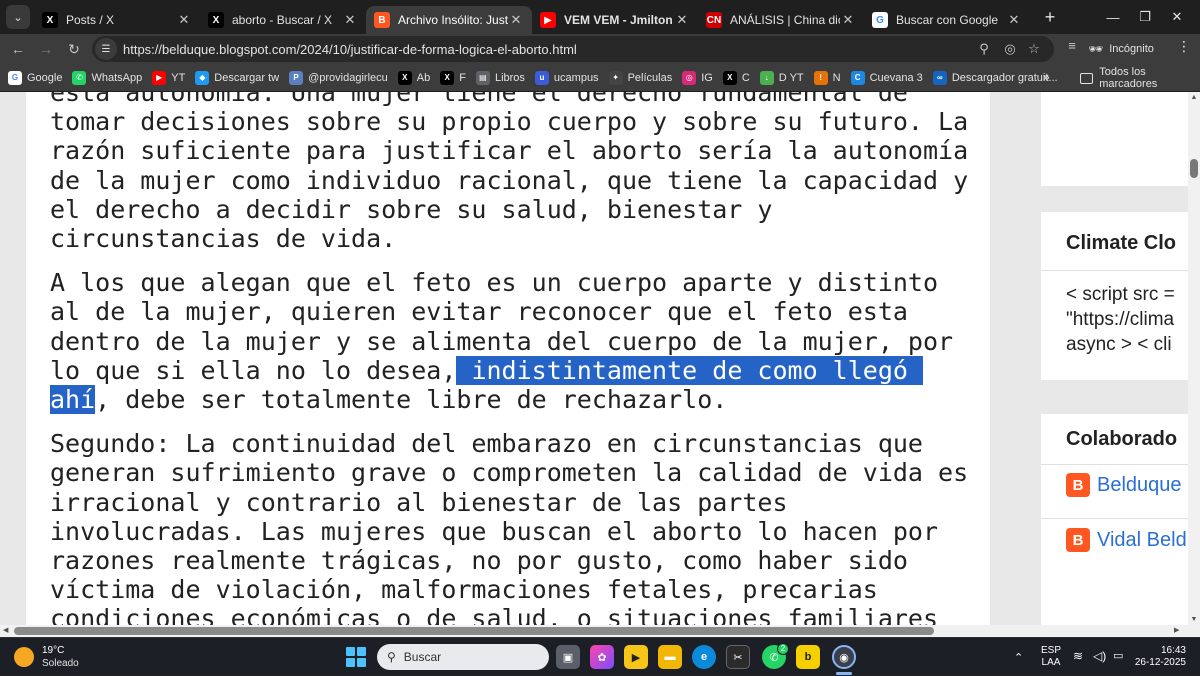  Describe the element at coordinates (1127, 49) in the screenshot. I see `incognito-badge: 🕶 Incógnito` at that location.